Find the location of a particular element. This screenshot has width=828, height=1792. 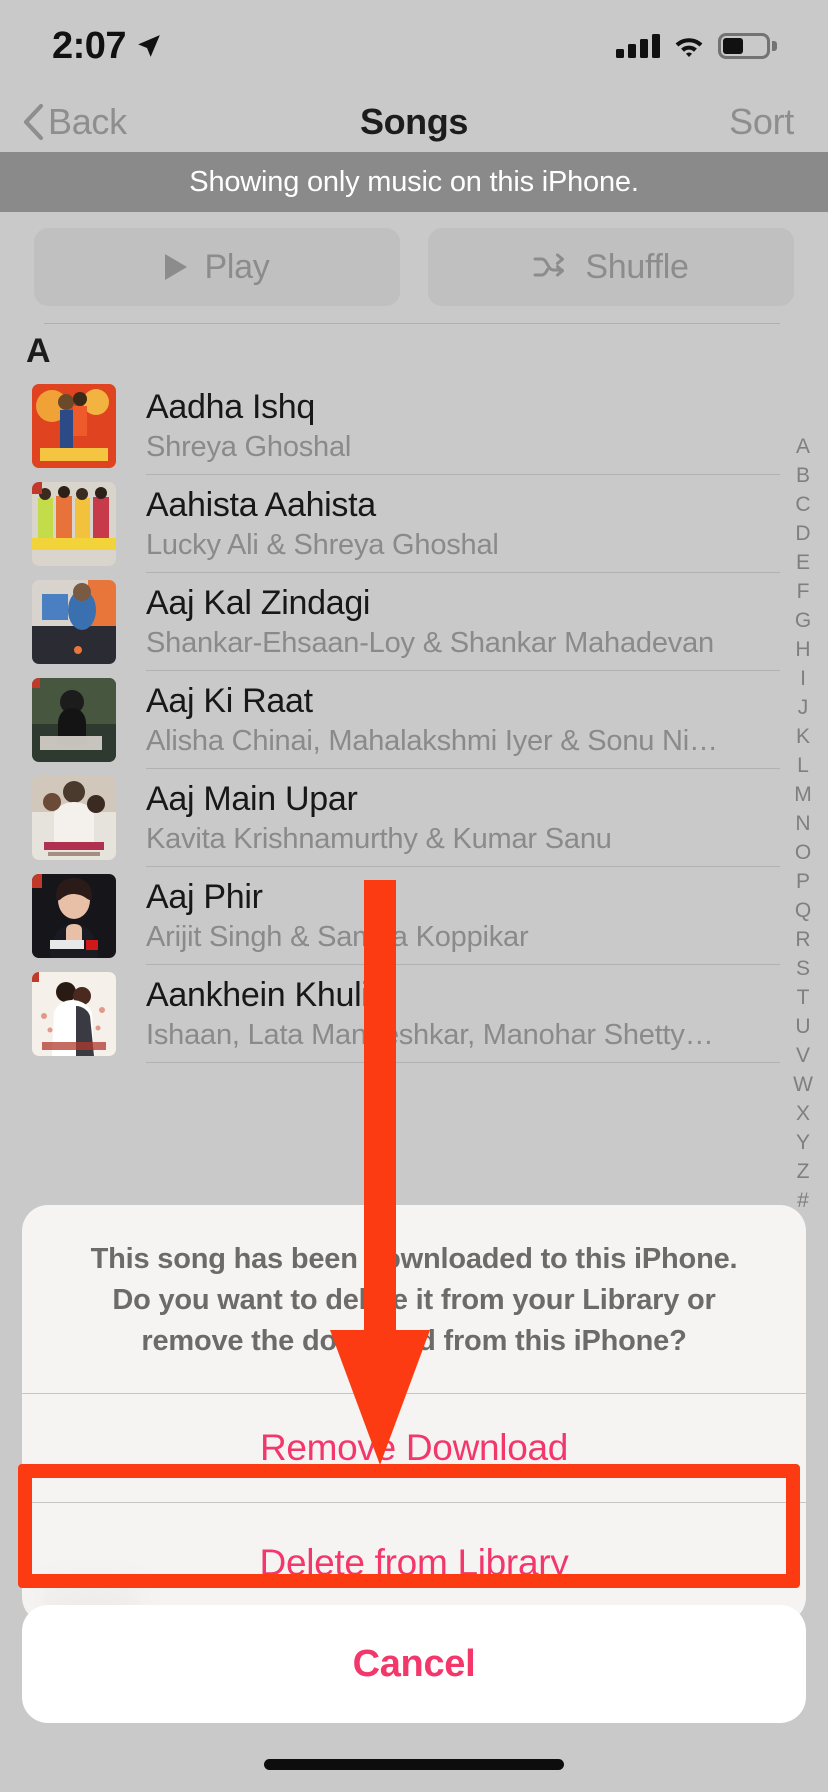

song-title: Aadha Ishq is located at coordinates (231, 407).